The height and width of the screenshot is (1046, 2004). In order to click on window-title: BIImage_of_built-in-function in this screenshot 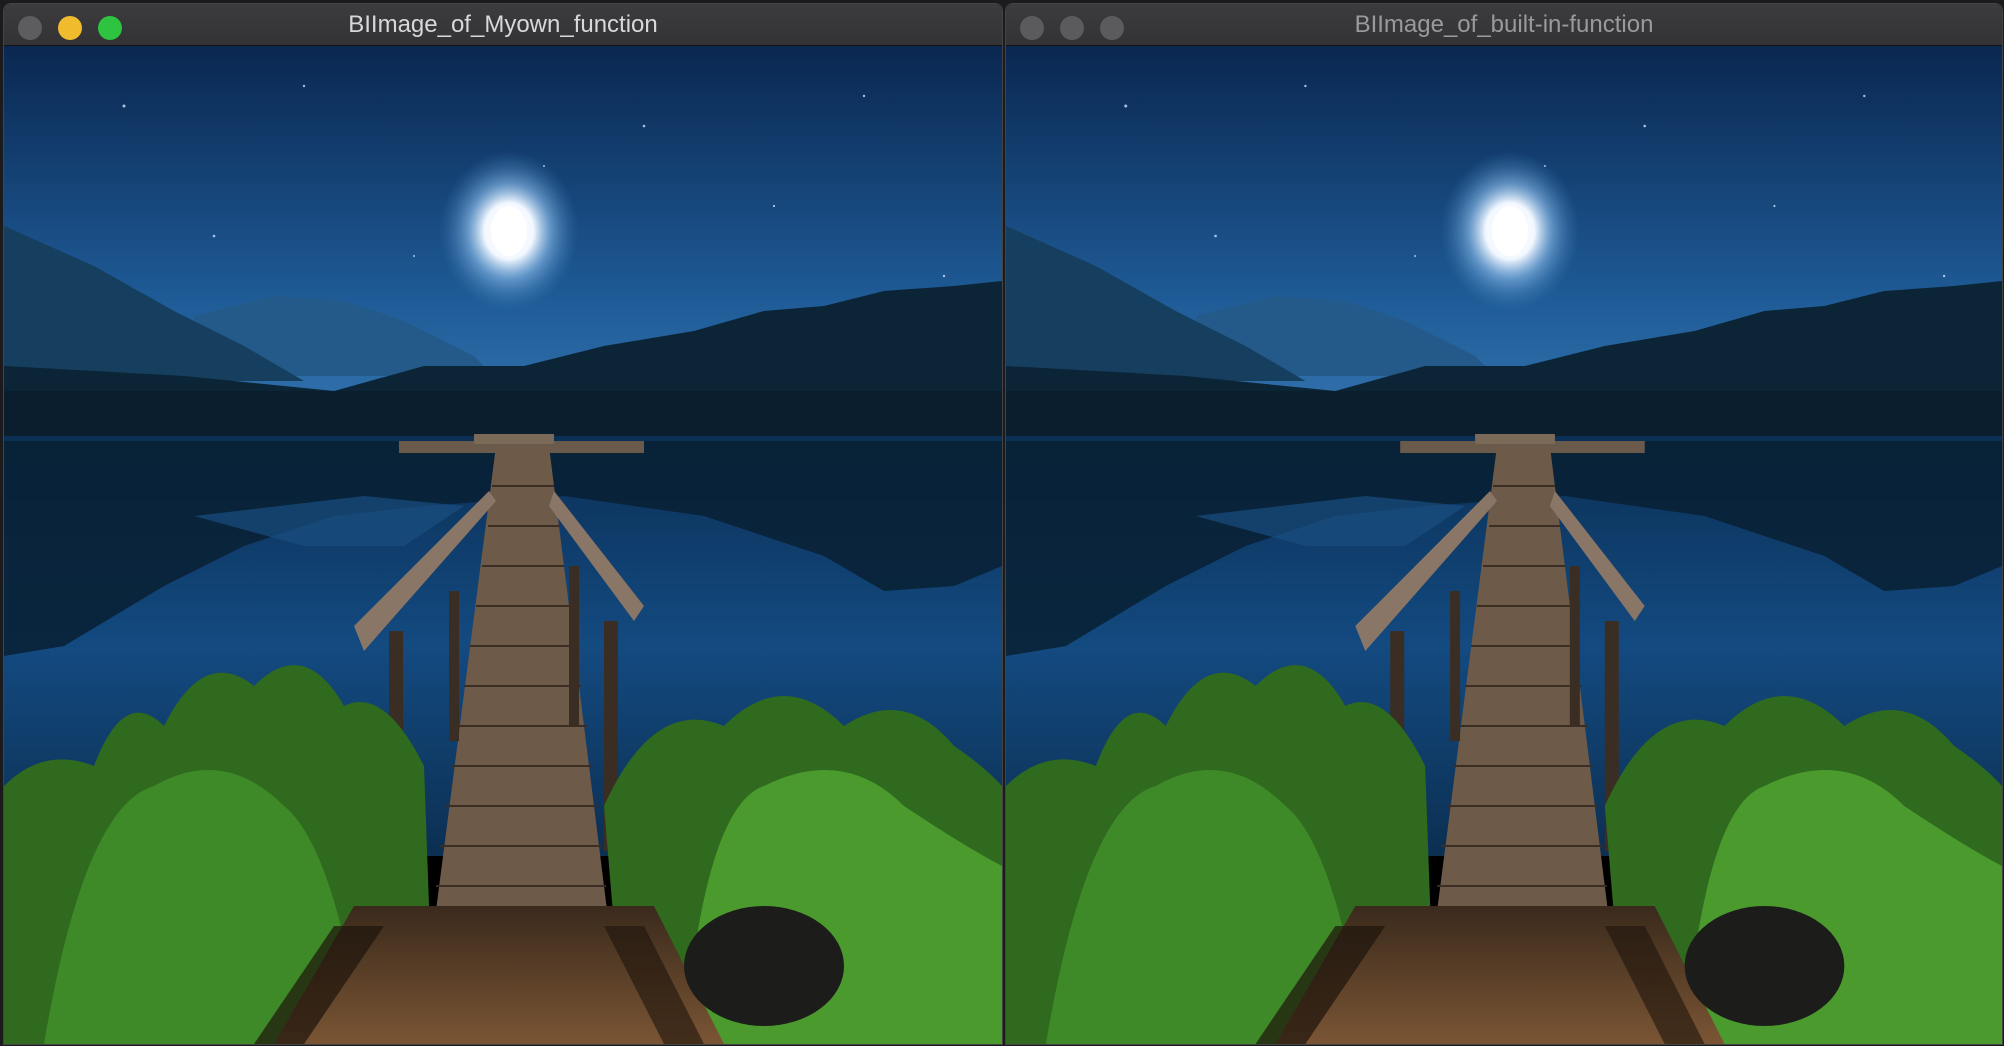, I will do `click(1504, 24)`.